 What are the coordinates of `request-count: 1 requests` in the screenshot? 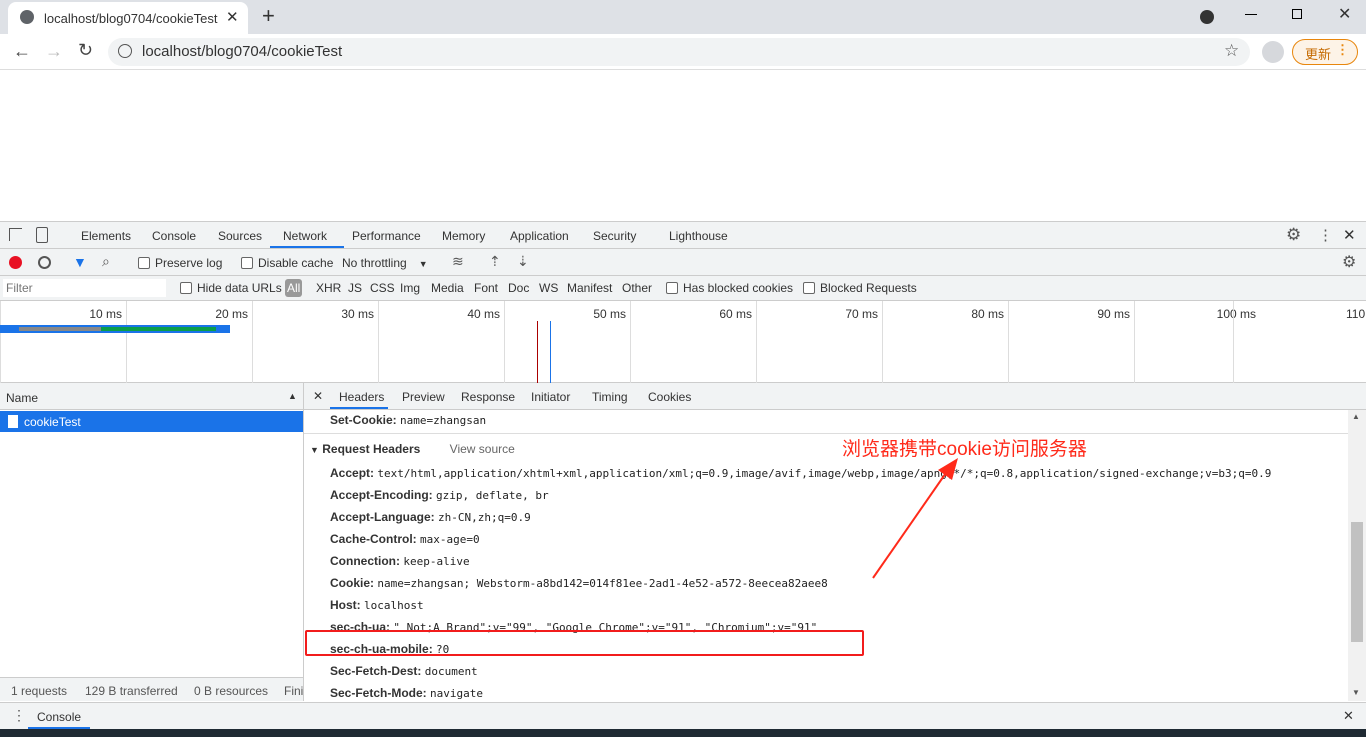 It's located at (39, 691).